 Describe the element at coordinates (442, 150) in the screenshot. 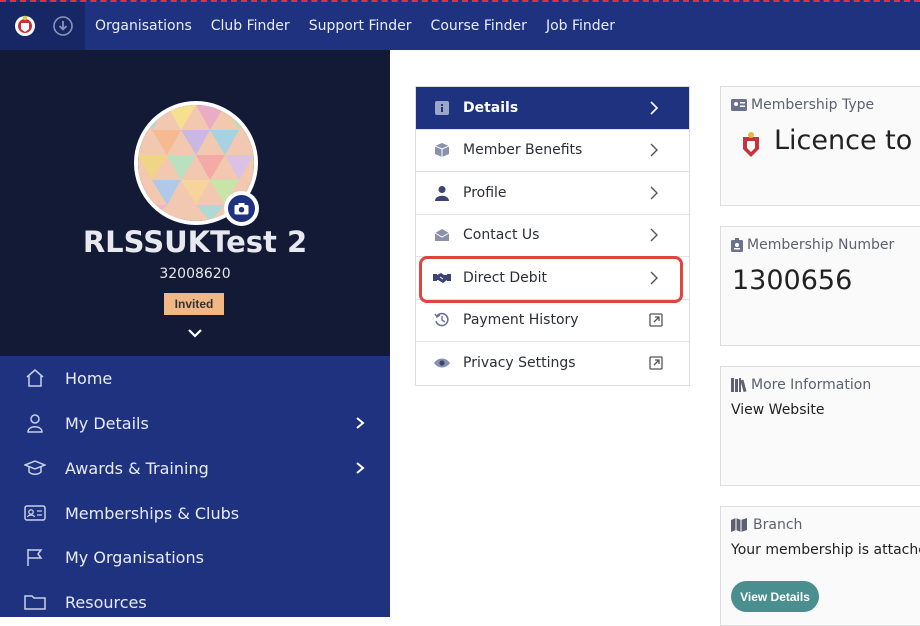

I see `box-icon` at that location.